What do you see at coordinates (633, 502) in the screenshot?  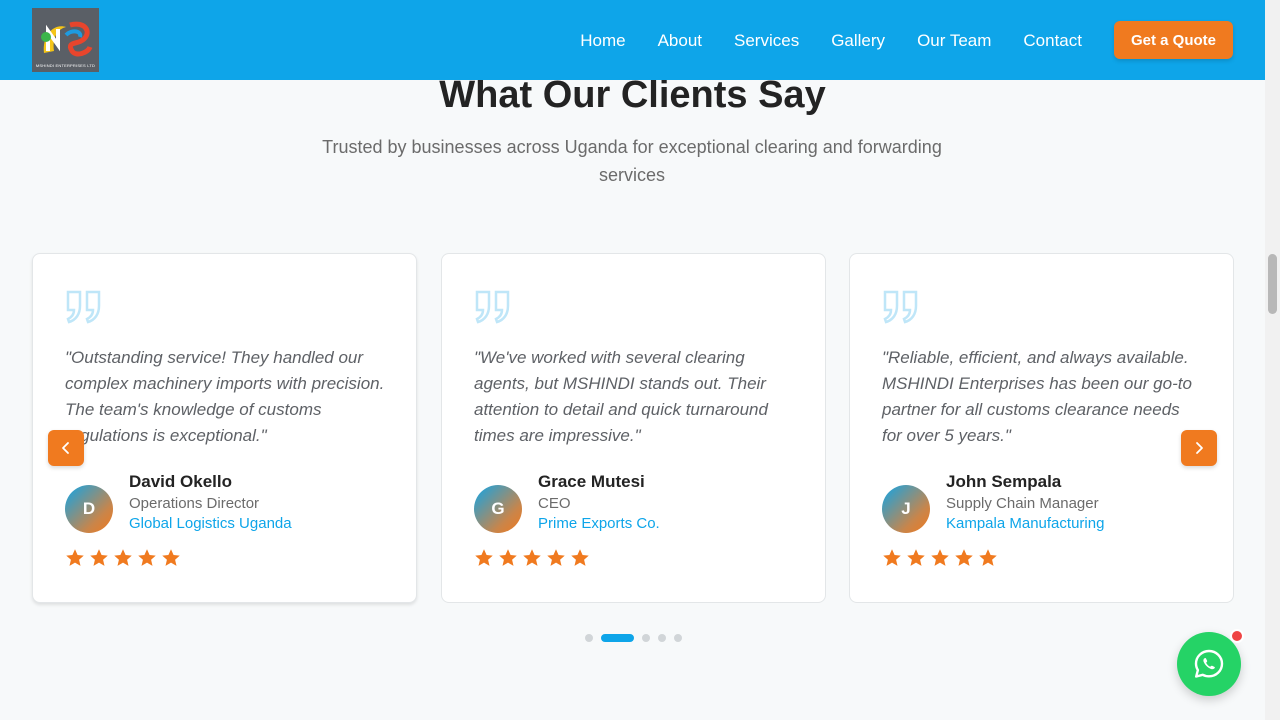 I see `testimonial-author: G Grace Mutesi CEO Prime Exports Co.` at bounding box center [633, 502].